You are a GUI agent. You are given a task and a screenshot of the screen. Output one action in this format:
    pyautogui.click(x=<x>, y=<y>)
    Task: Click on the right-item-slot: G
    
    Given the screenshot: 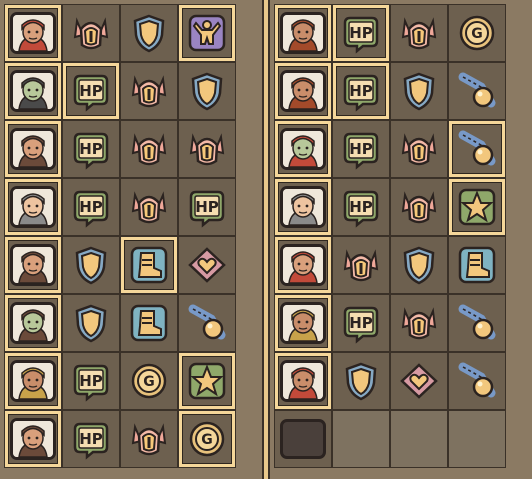 What is the action you would take?
    pyautogui.click(x=477, y=33)
    